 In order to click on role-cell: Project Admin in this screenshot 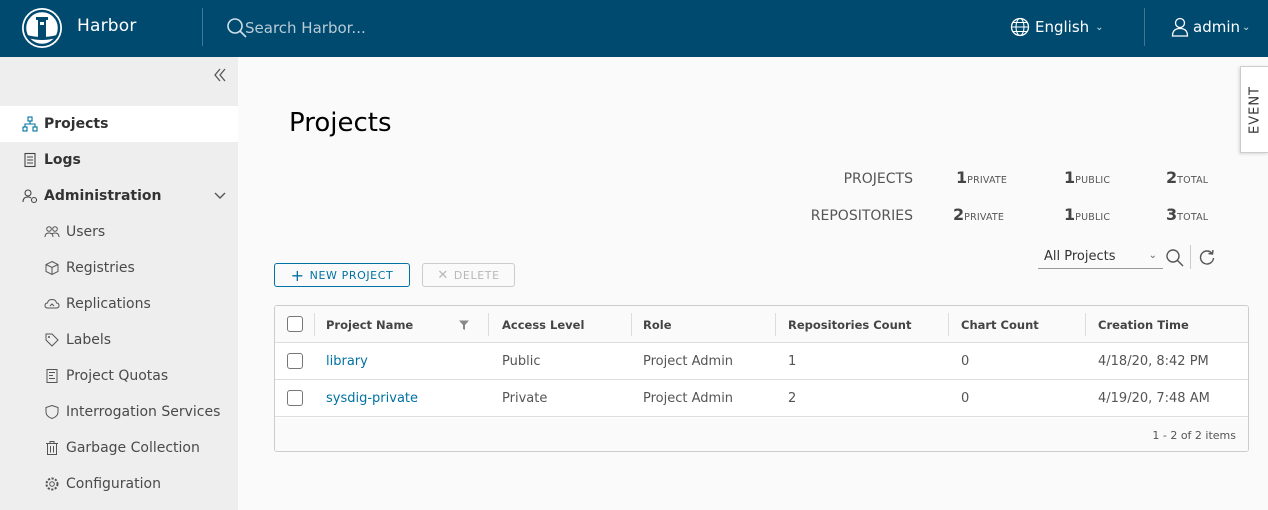, I will do `click(688, 361)`.